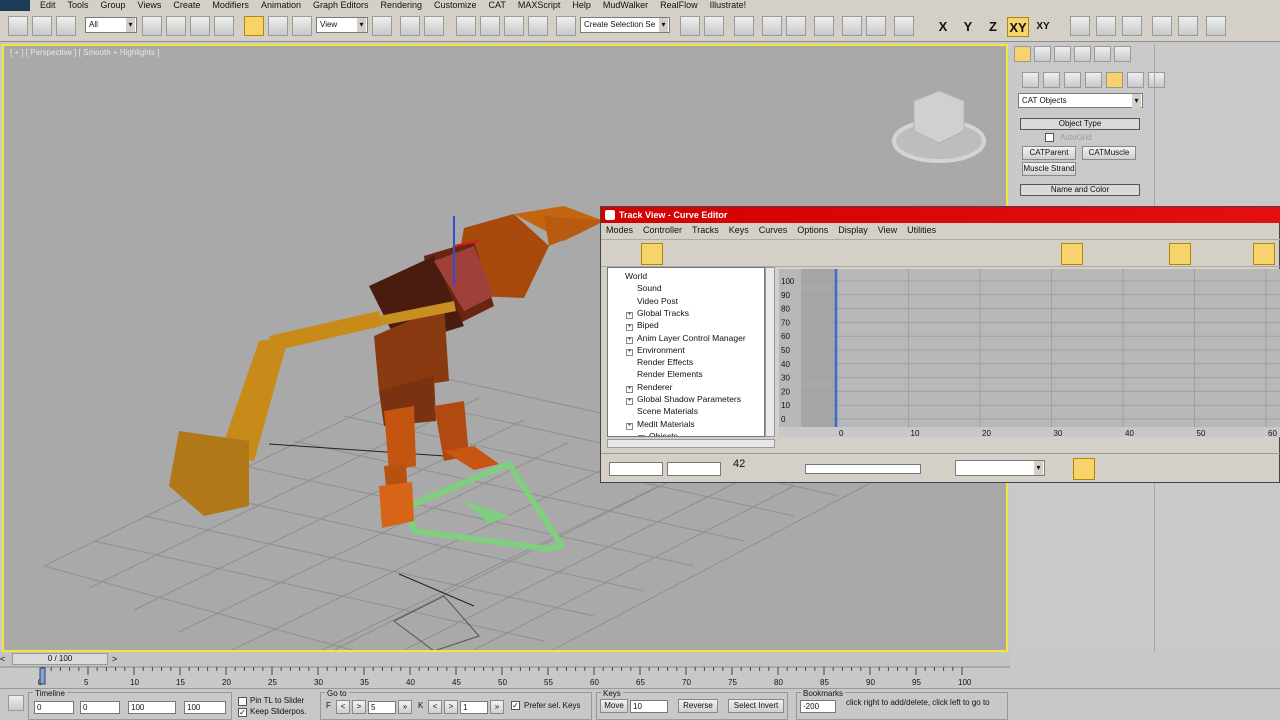 The image size is (1280, 720). What do you see at coordinates (538, 26) in the screenshot?
I see `spinner-snap-icon` at bounding box center [538, 26].